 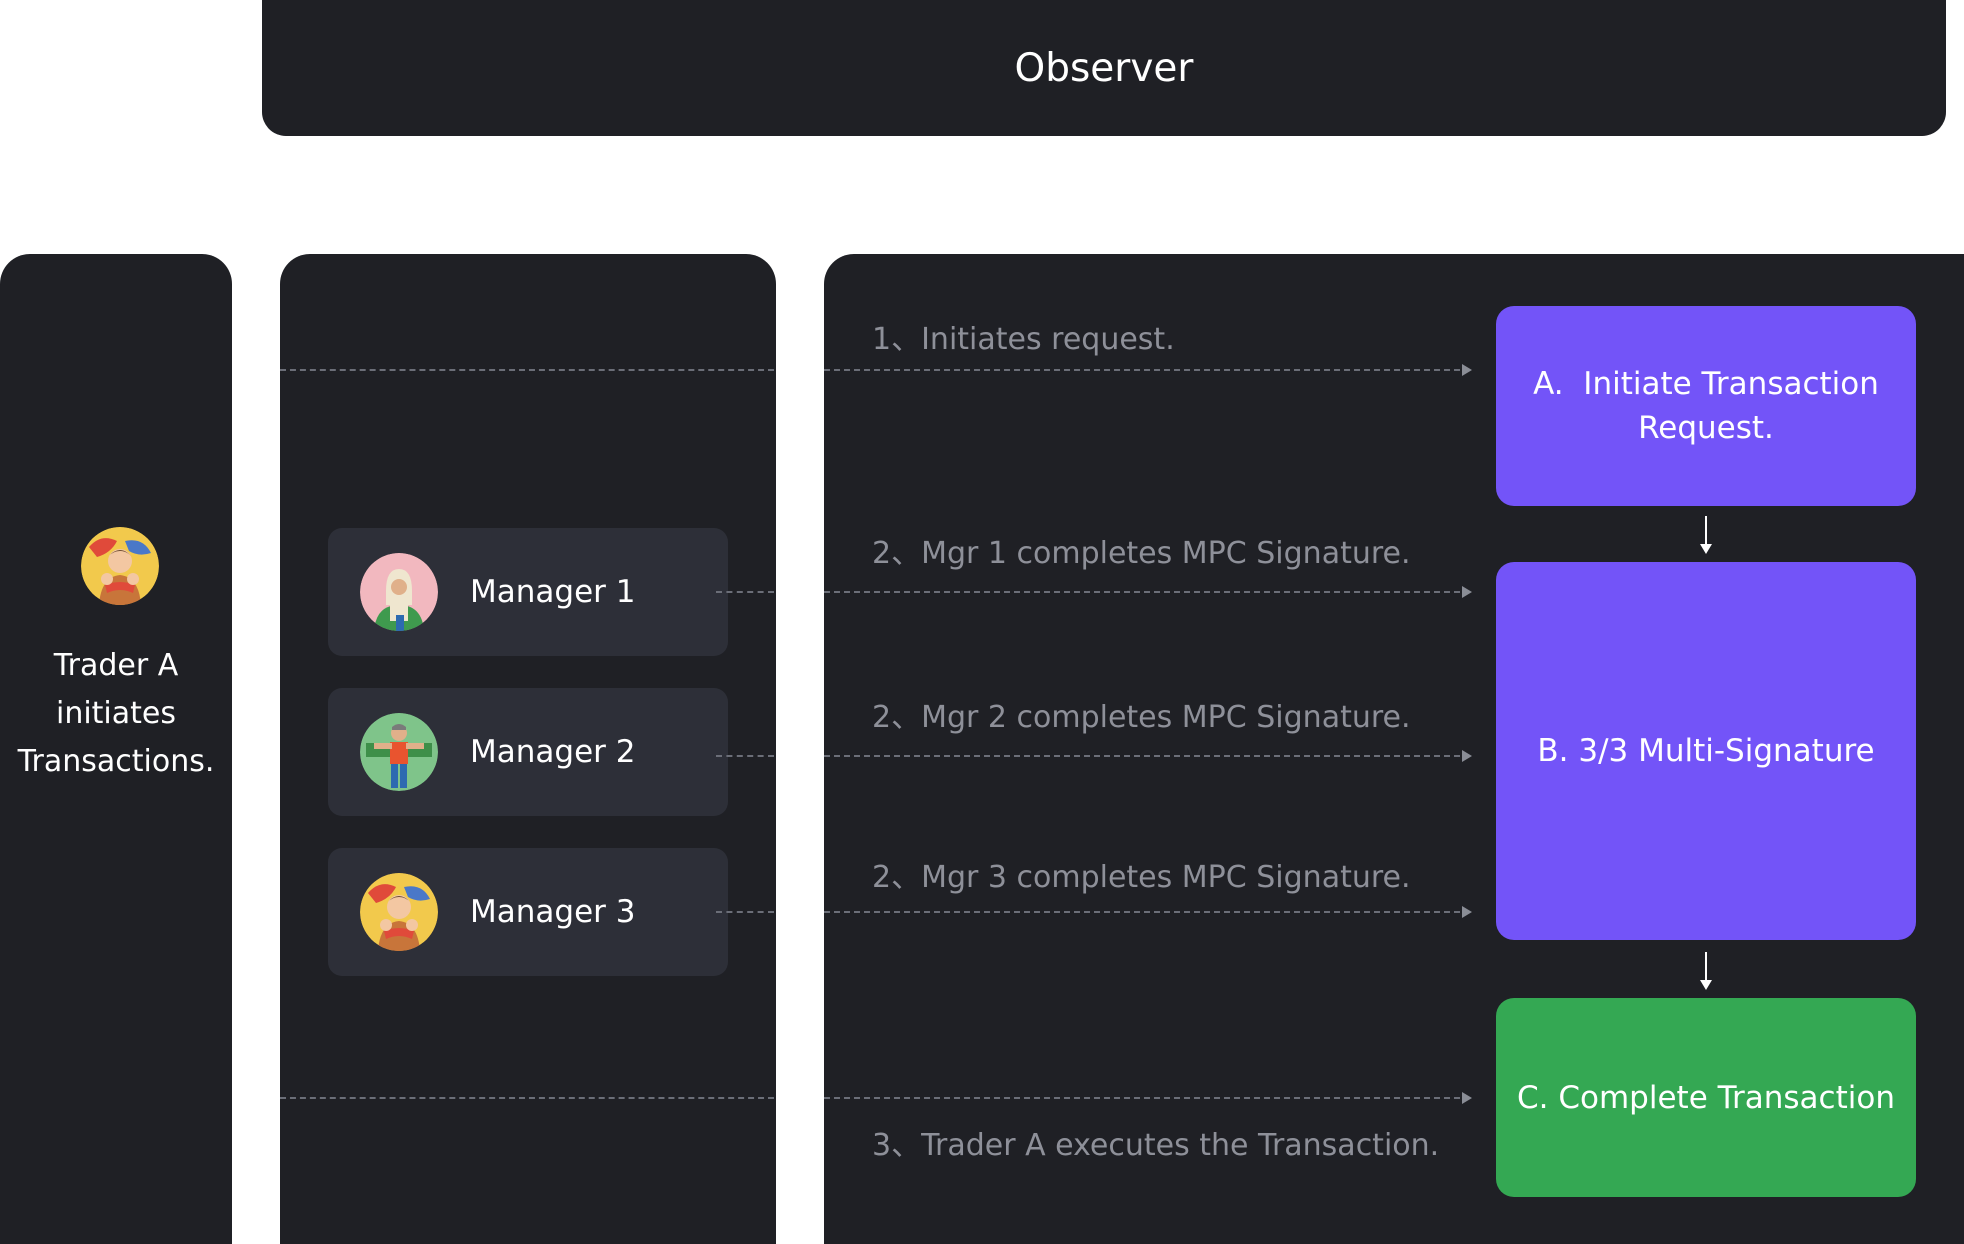 I want to click on observer-label: Observer, so click(x=1104, y=68).